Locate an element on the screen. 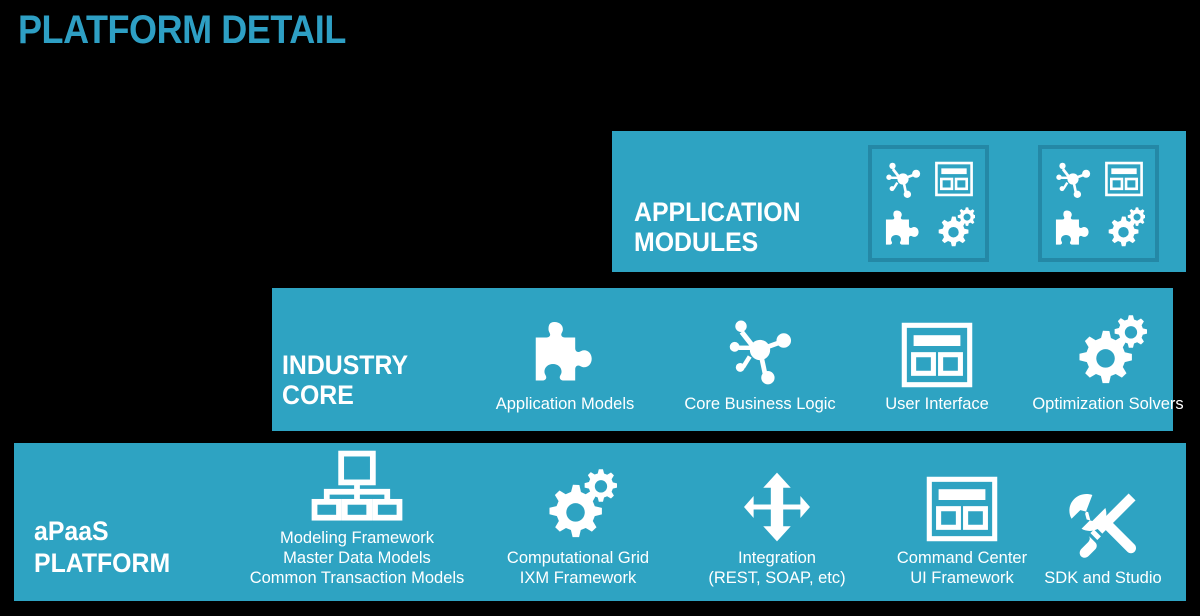  four-way-arrow-icon is located at coordinates (777, 507).